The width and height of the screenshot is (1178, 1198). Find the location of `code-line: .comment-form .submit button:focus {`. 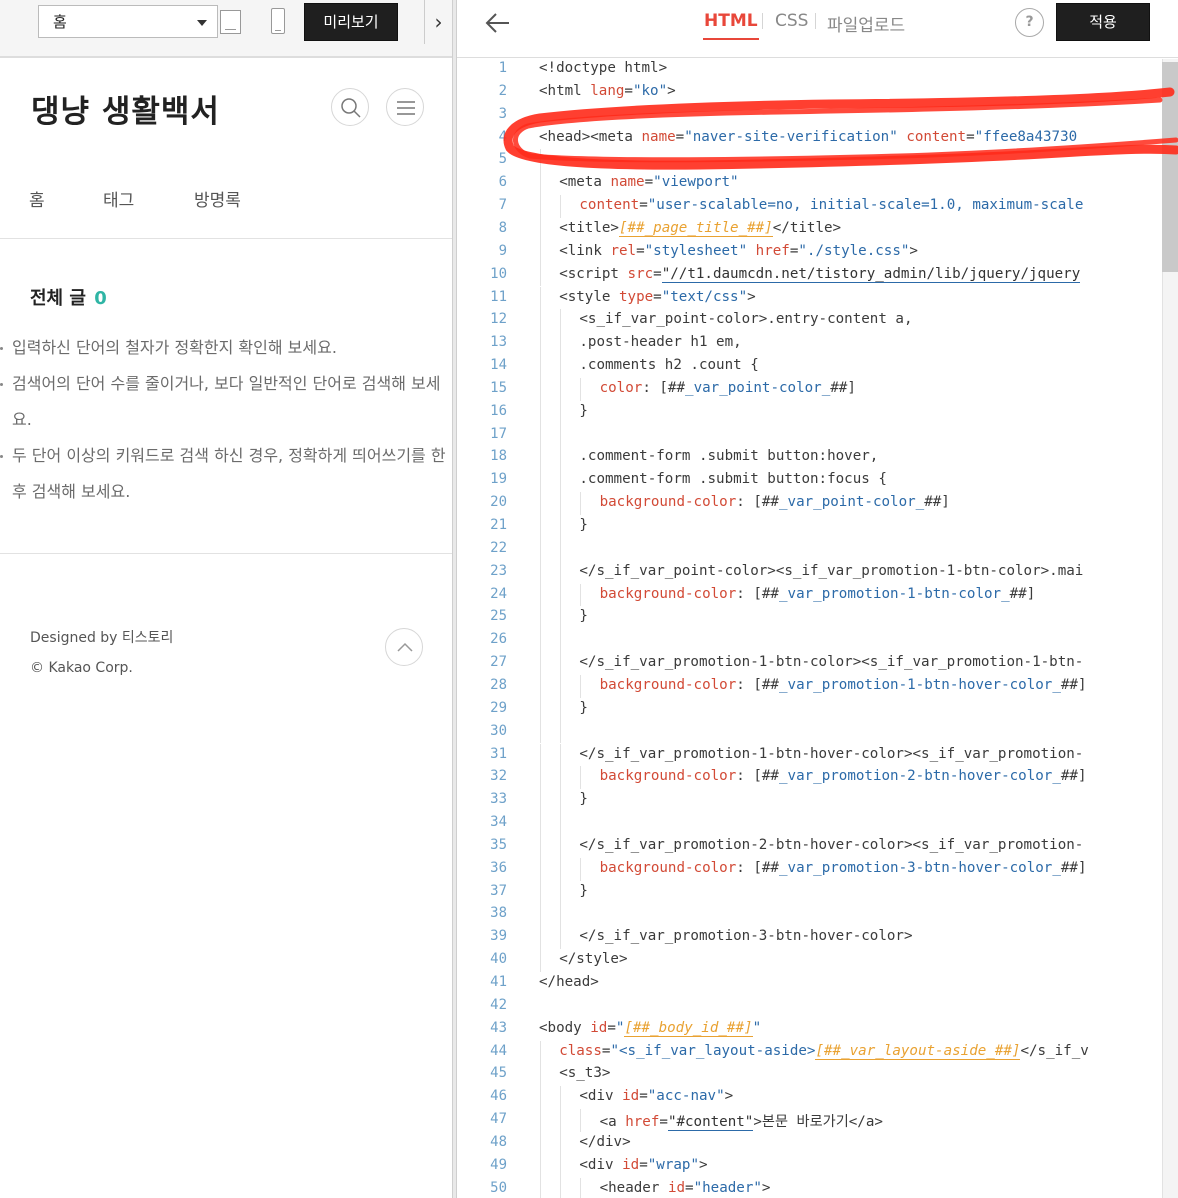

code-line: .comment-form .submit button:focus { is located at coordinates (733, 479).